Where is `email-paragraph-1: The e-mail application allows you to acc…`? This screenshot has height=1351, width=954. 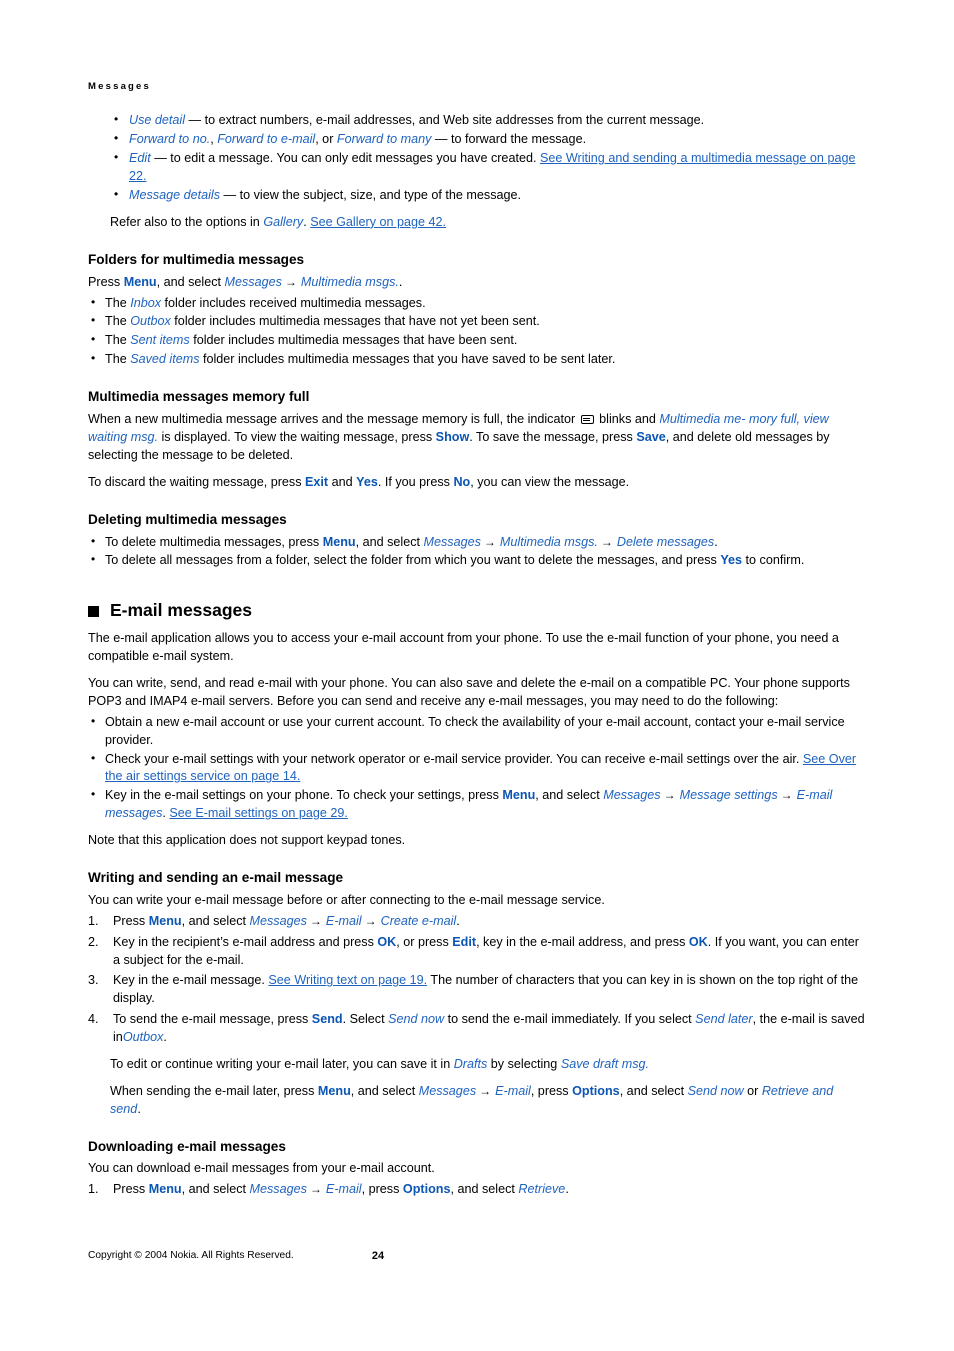
email-paragraph-1: The e-mail application allows you to acc… is located at coordinates (463, 647).